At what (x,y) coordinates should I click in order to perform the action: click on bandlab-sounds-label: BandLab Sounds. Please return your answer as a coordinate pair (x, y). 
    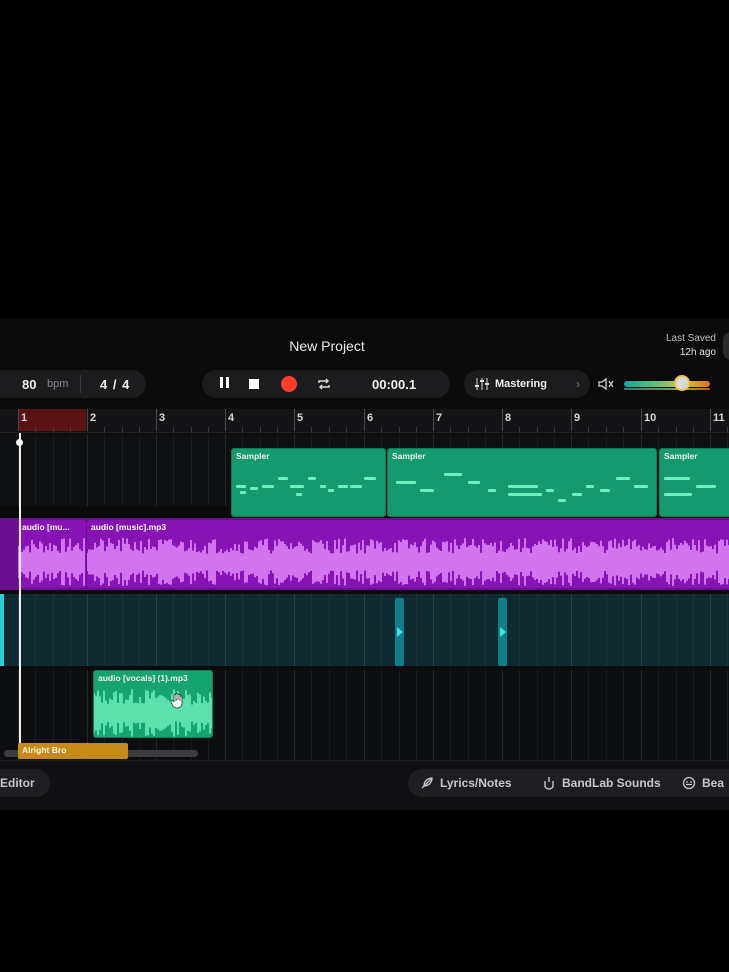
    Looking at the image, I should click on (611, 783).